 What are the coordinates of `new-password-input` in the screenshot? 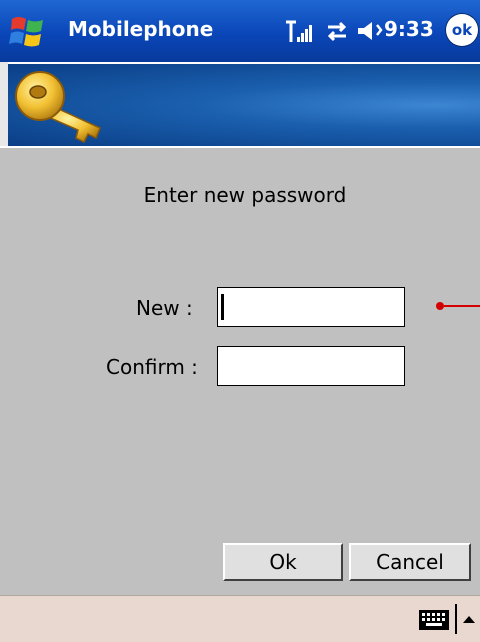 It's located at (311, 307).